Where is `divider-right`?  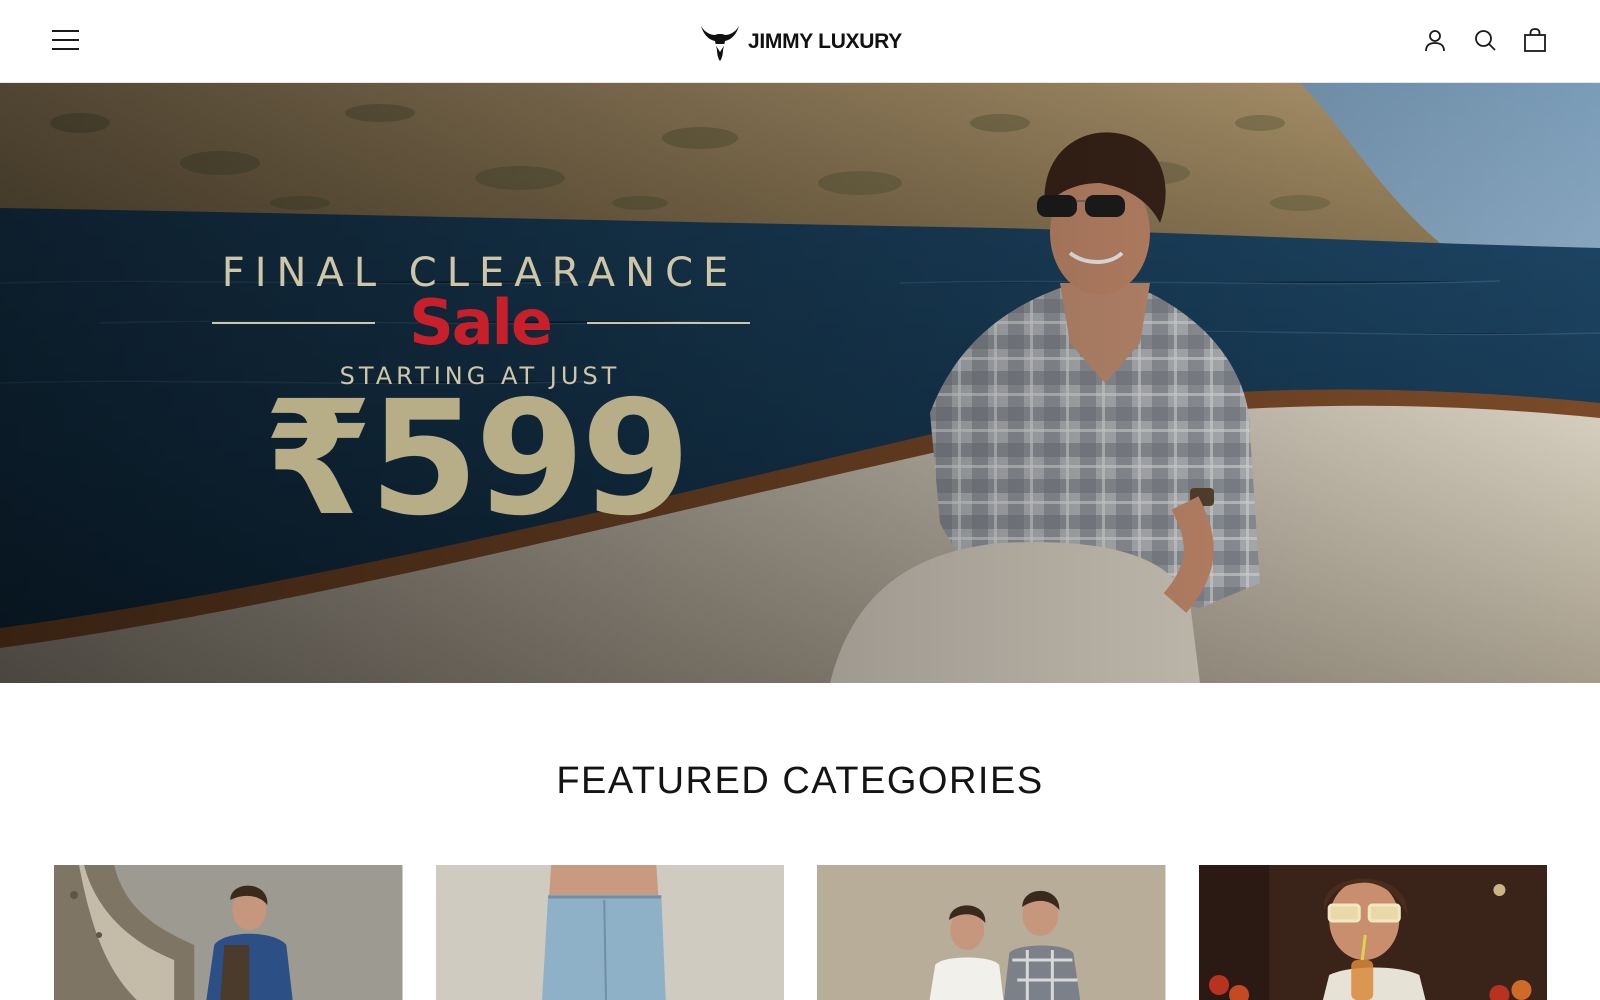
divider-right is located at coordinates (668, 323).